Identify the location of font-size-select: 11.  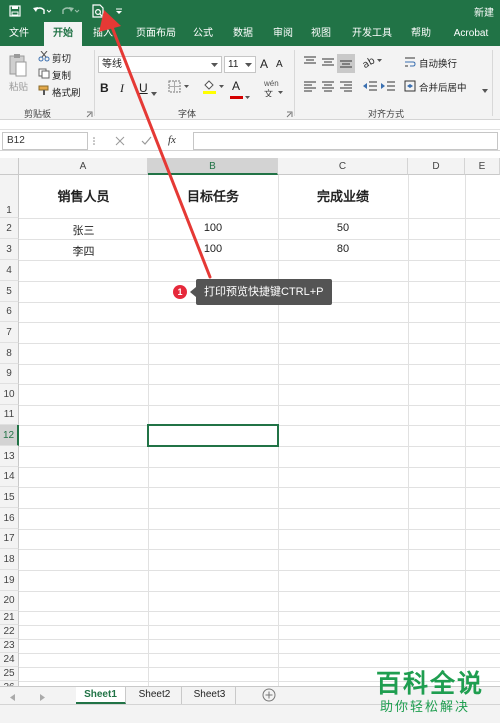
(240, 64).